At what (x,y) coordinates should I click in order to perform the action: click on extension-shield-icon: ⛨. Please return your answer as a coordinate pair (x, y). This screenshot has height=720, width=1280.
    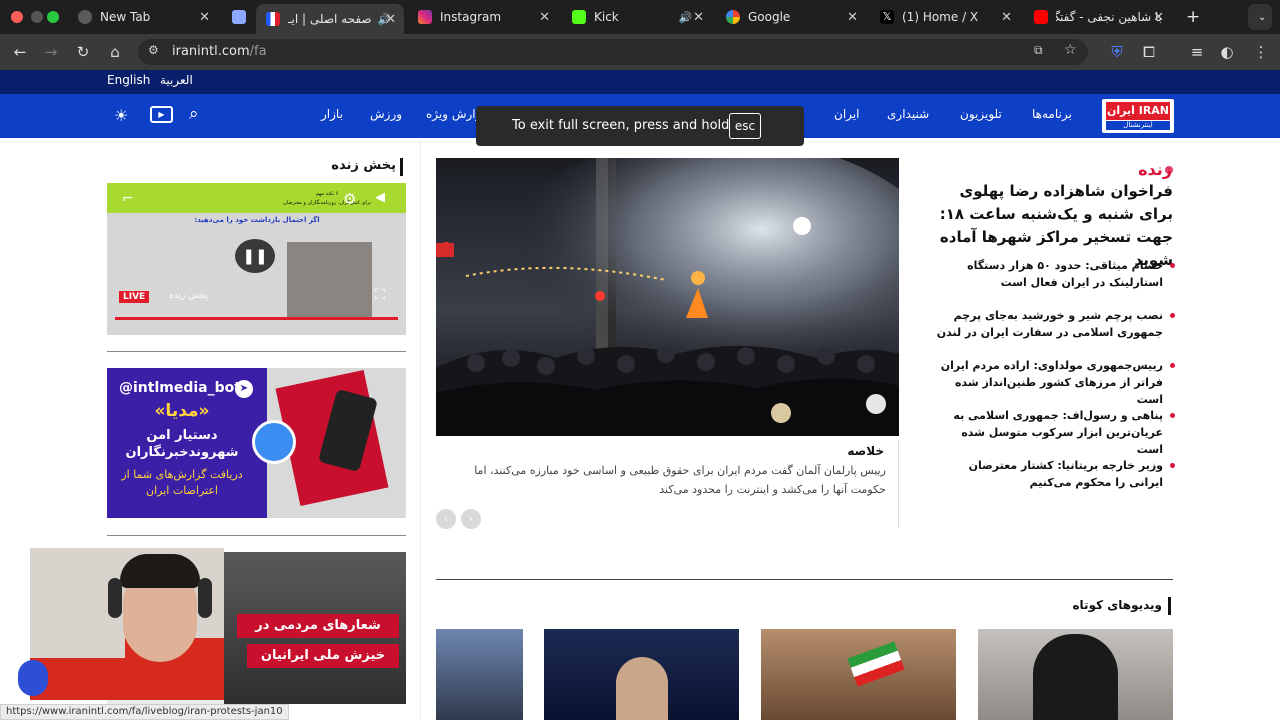
    Looking at the image, I should click on (1117, 52).